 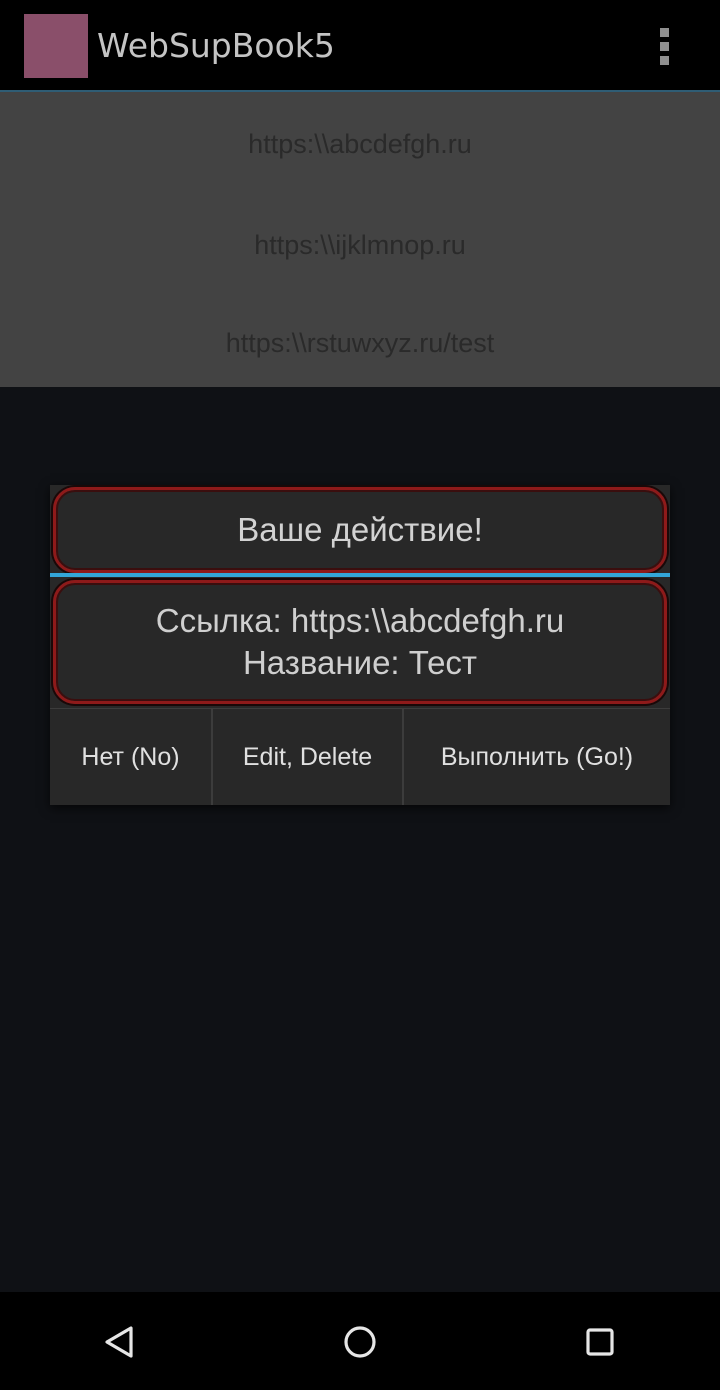 What do you see at coordinates (600, 1342) in the screenshot?
I see `recents-square-icon` at bounding box center [600, 1342].